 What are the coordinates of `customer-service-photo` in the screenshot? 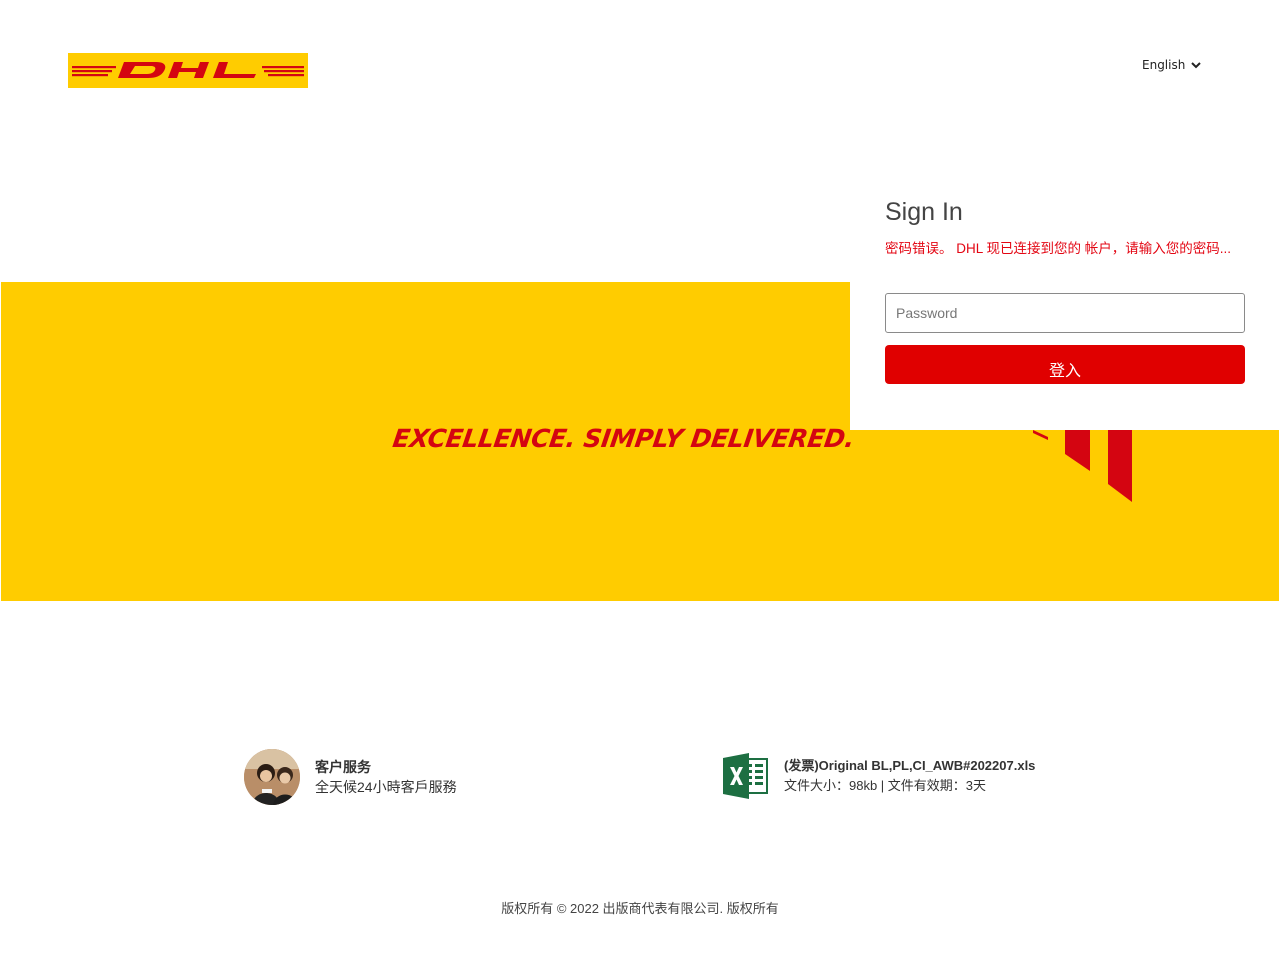 It's located at (272, 777).